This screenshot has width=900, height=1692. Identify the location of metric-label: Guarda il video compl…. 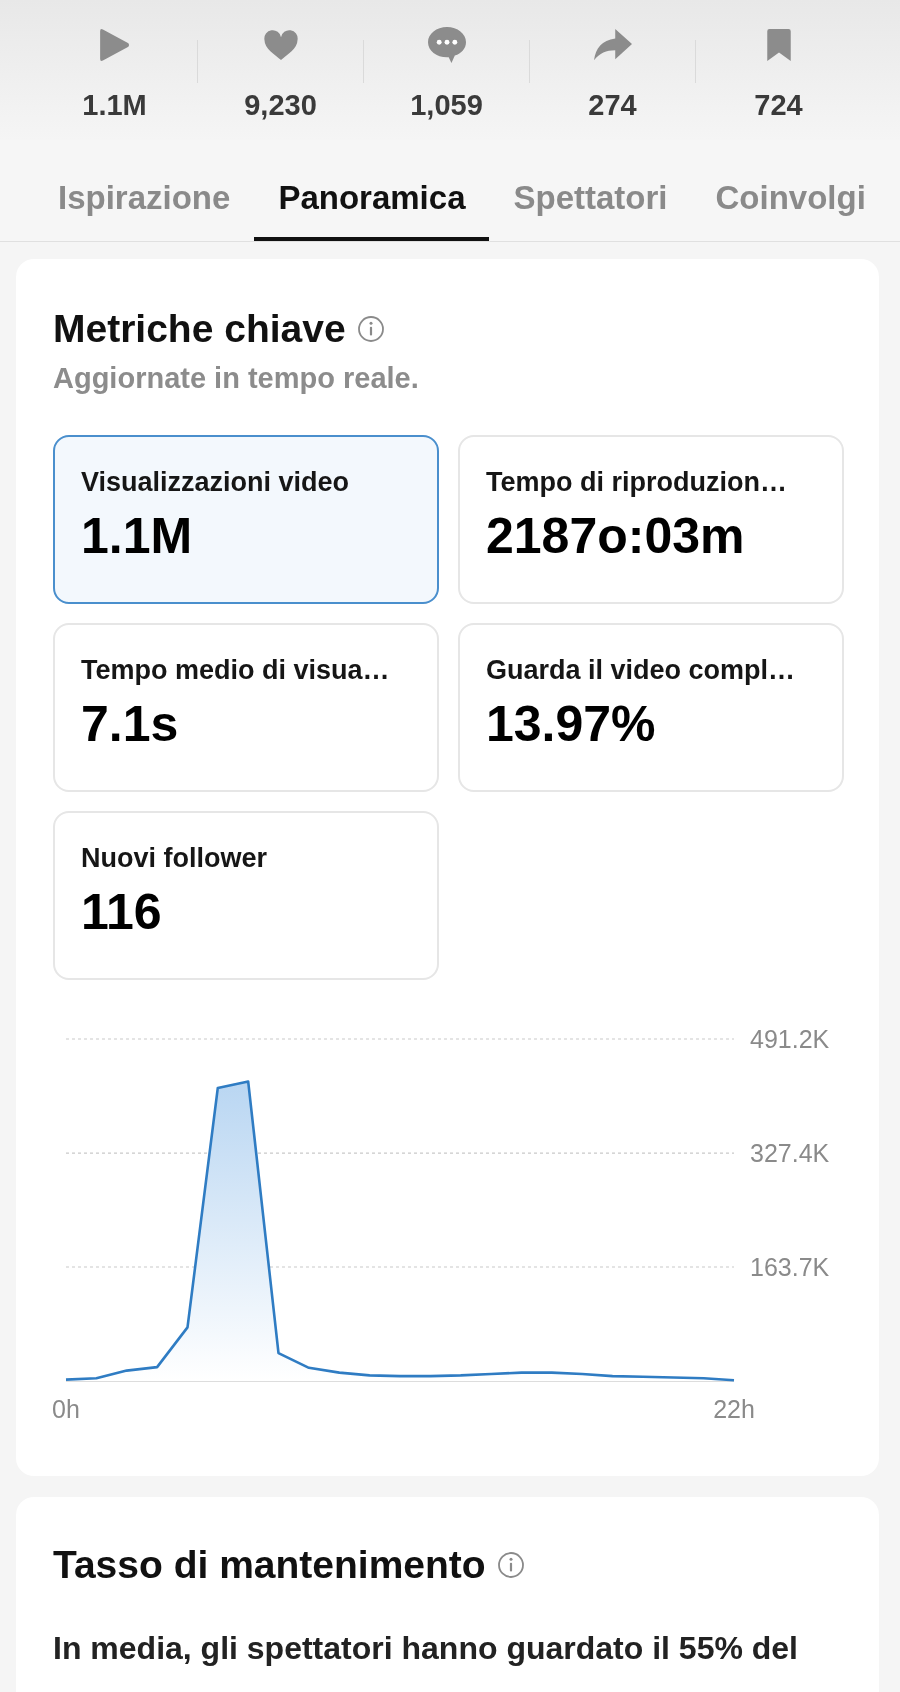
(641, 670).